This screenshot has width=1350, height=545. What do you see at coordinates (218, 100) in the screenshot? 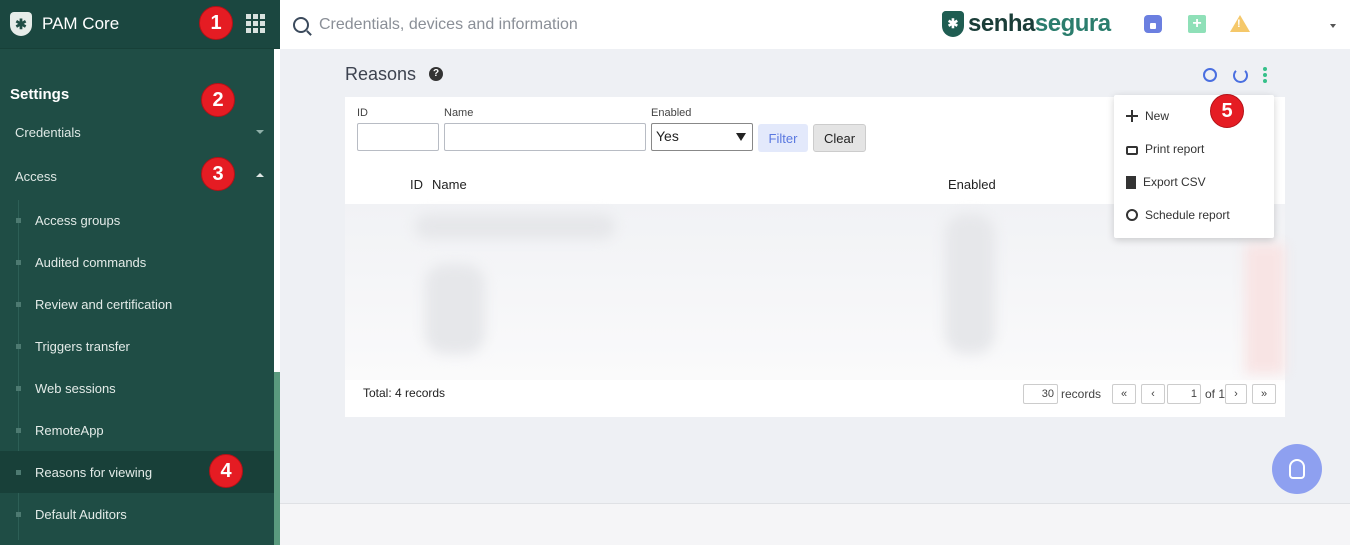
I see `annotation-badge-2: 2` at bounding box center [218, 100].